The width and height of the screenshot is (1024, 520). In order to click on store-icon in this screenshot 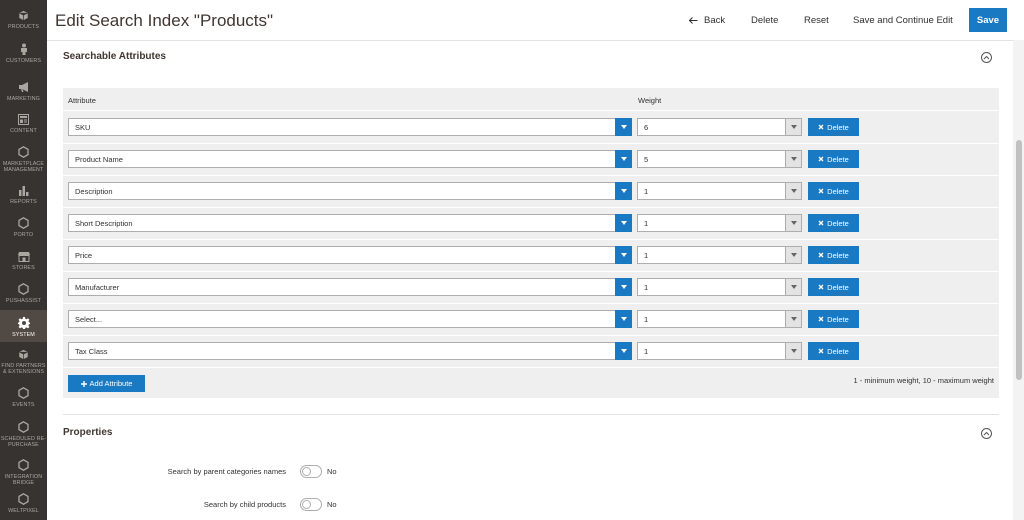, I will do `click(24, 256)`.